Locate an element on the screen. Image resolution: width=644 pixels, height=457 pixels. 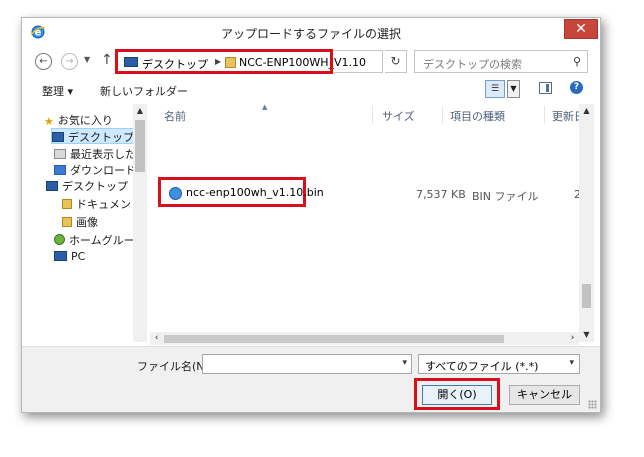
sort-ascending-icon: ▲ is located at coordinates (265, 107).